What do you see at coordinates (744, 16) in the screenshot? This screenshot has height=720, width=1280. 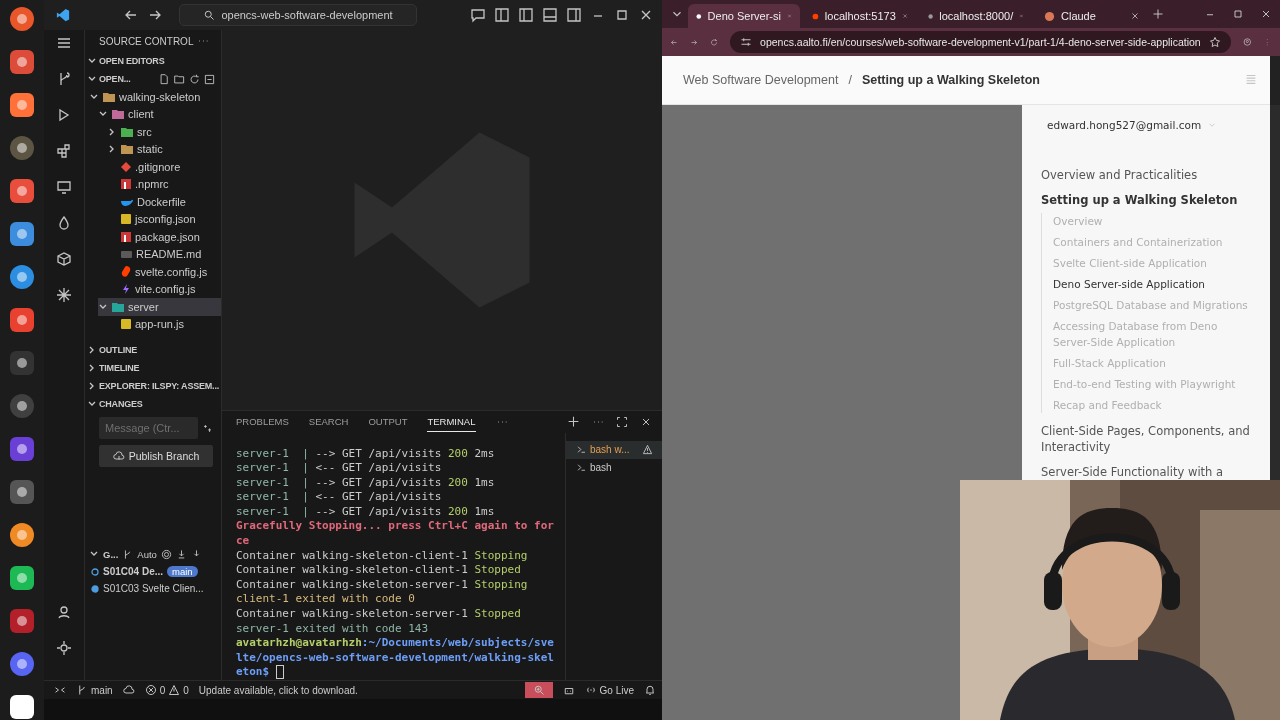 I see `browser-tab: Deno Server-si` at bounding box center [744, 16].